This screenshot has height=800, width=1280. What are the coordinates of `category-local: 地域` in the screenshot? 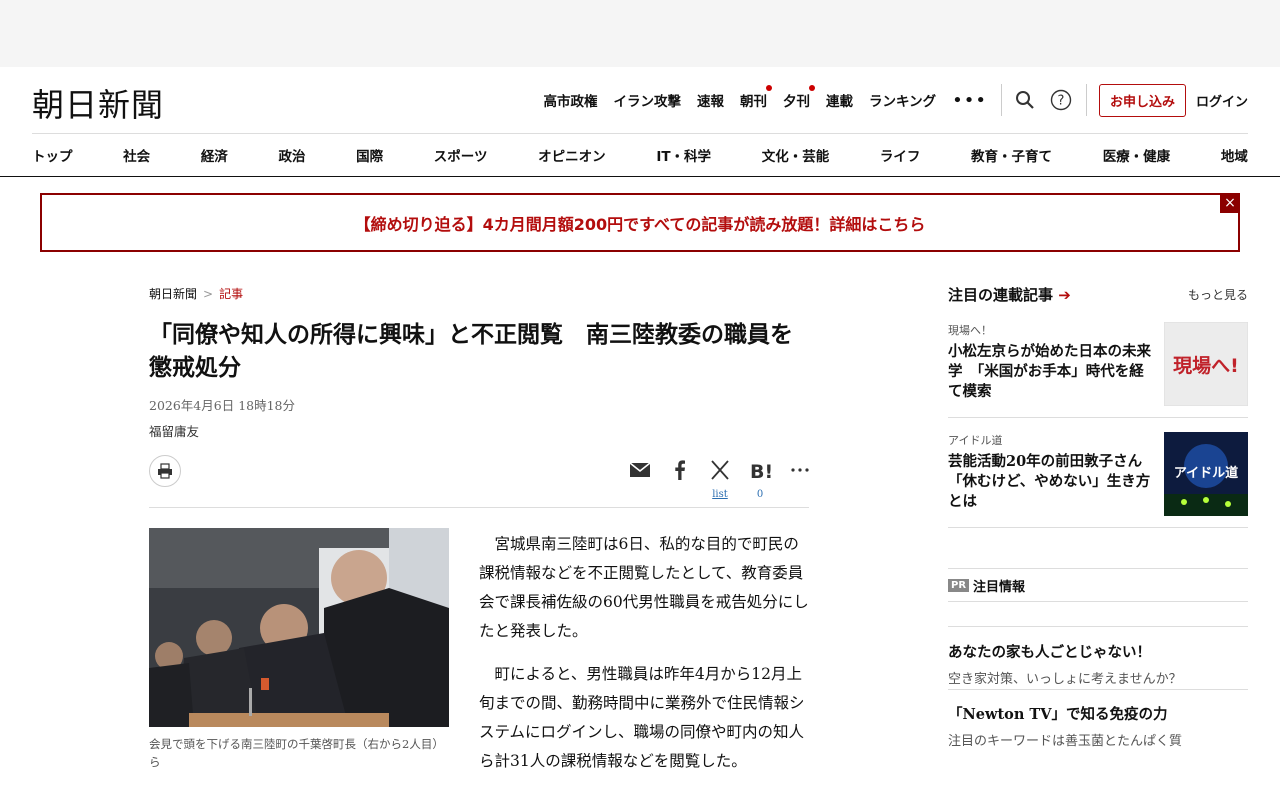 It's located at (1234, 155).